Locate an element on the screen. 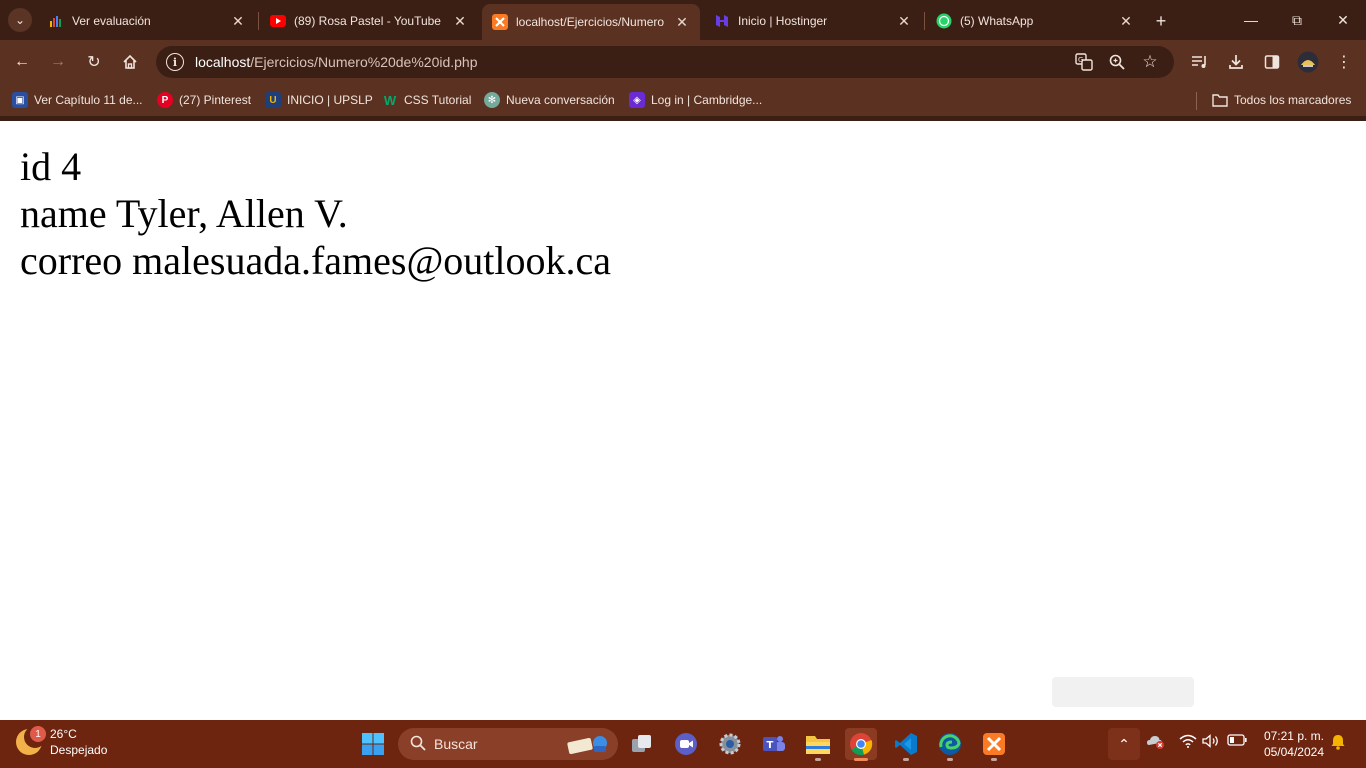 The width and height of the screenshot is (1366, 768). onedrive-error-icon is located at coordinates (1156, 742).